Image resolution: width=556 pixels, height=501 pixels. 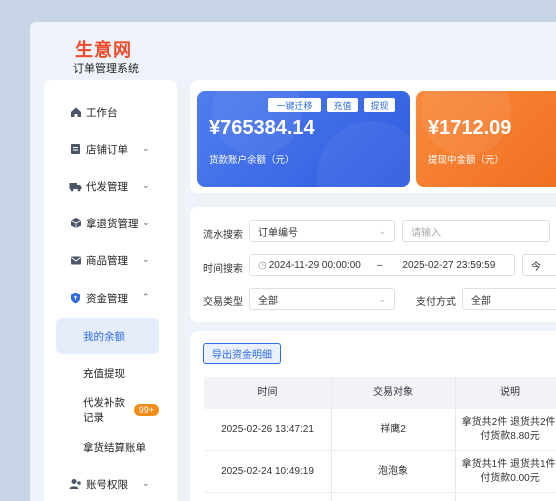 I want to click on balance-card: 一键迁移 充值 提现 ¥765384.14 货款账户余额（元）, so click(x=303, y=139).